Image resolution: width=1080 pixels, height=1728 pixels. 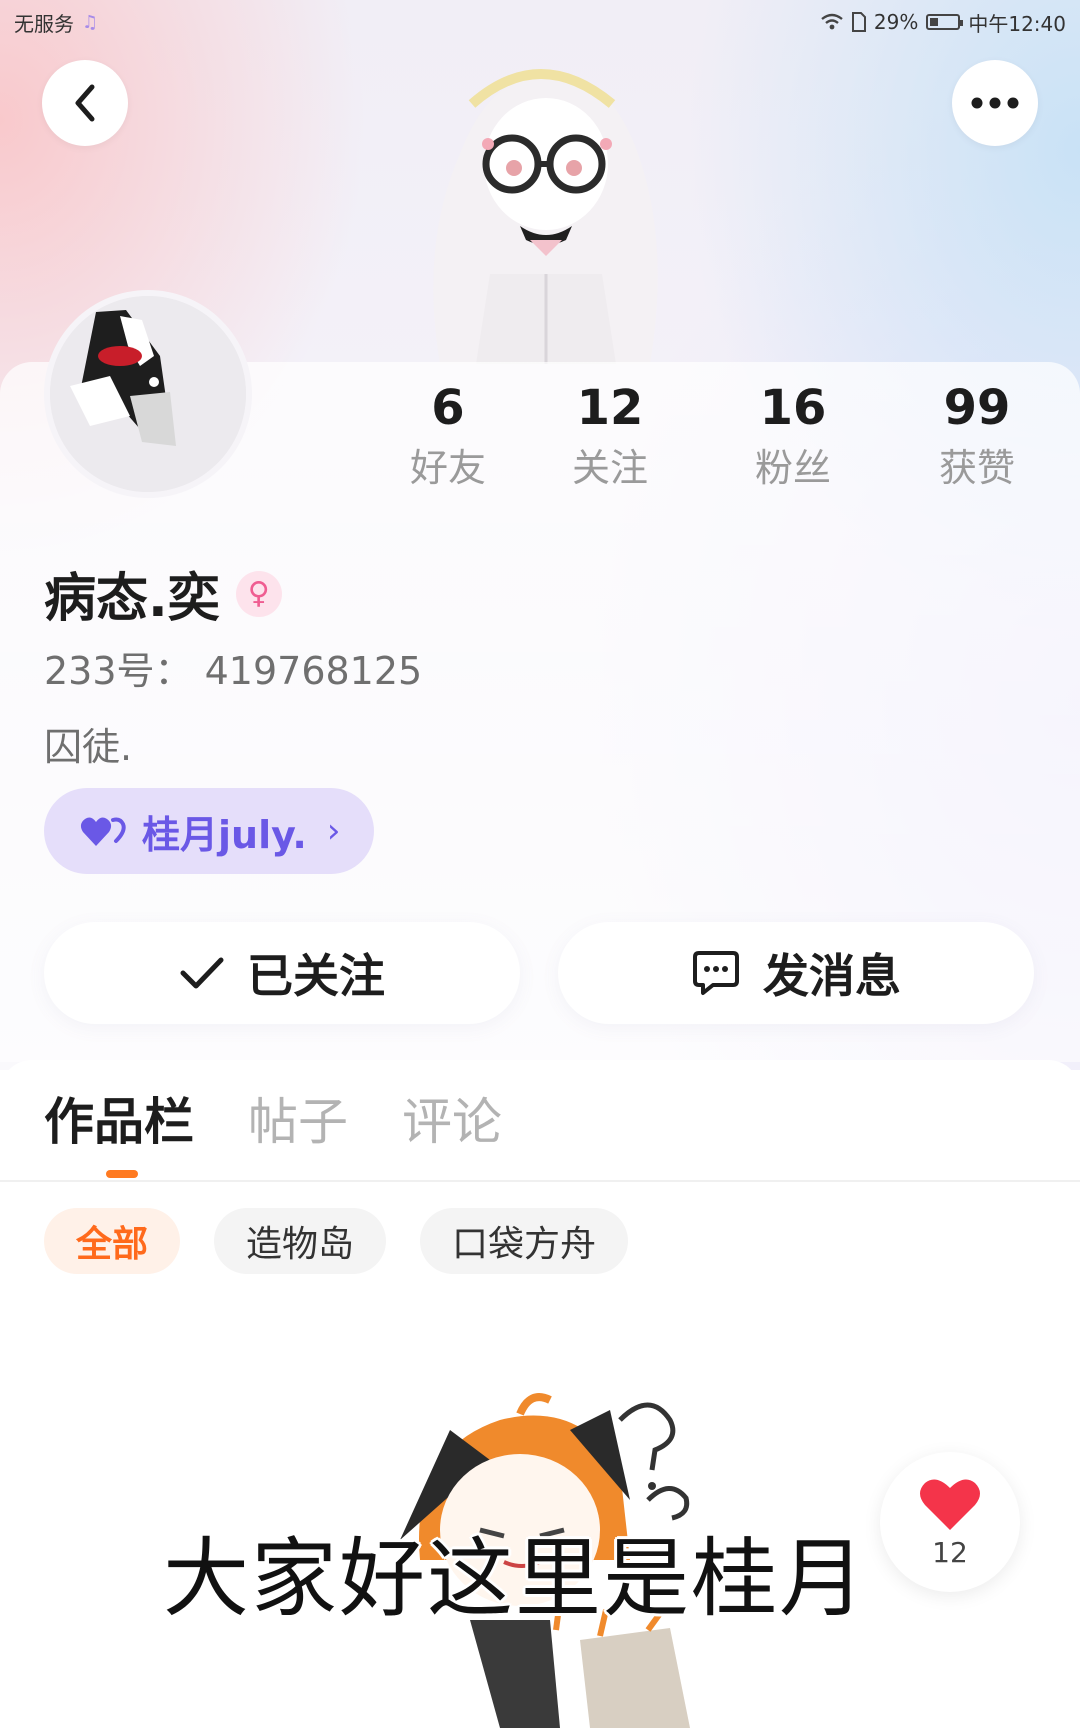 I want to click on back-button, so click(x=85, y=103).